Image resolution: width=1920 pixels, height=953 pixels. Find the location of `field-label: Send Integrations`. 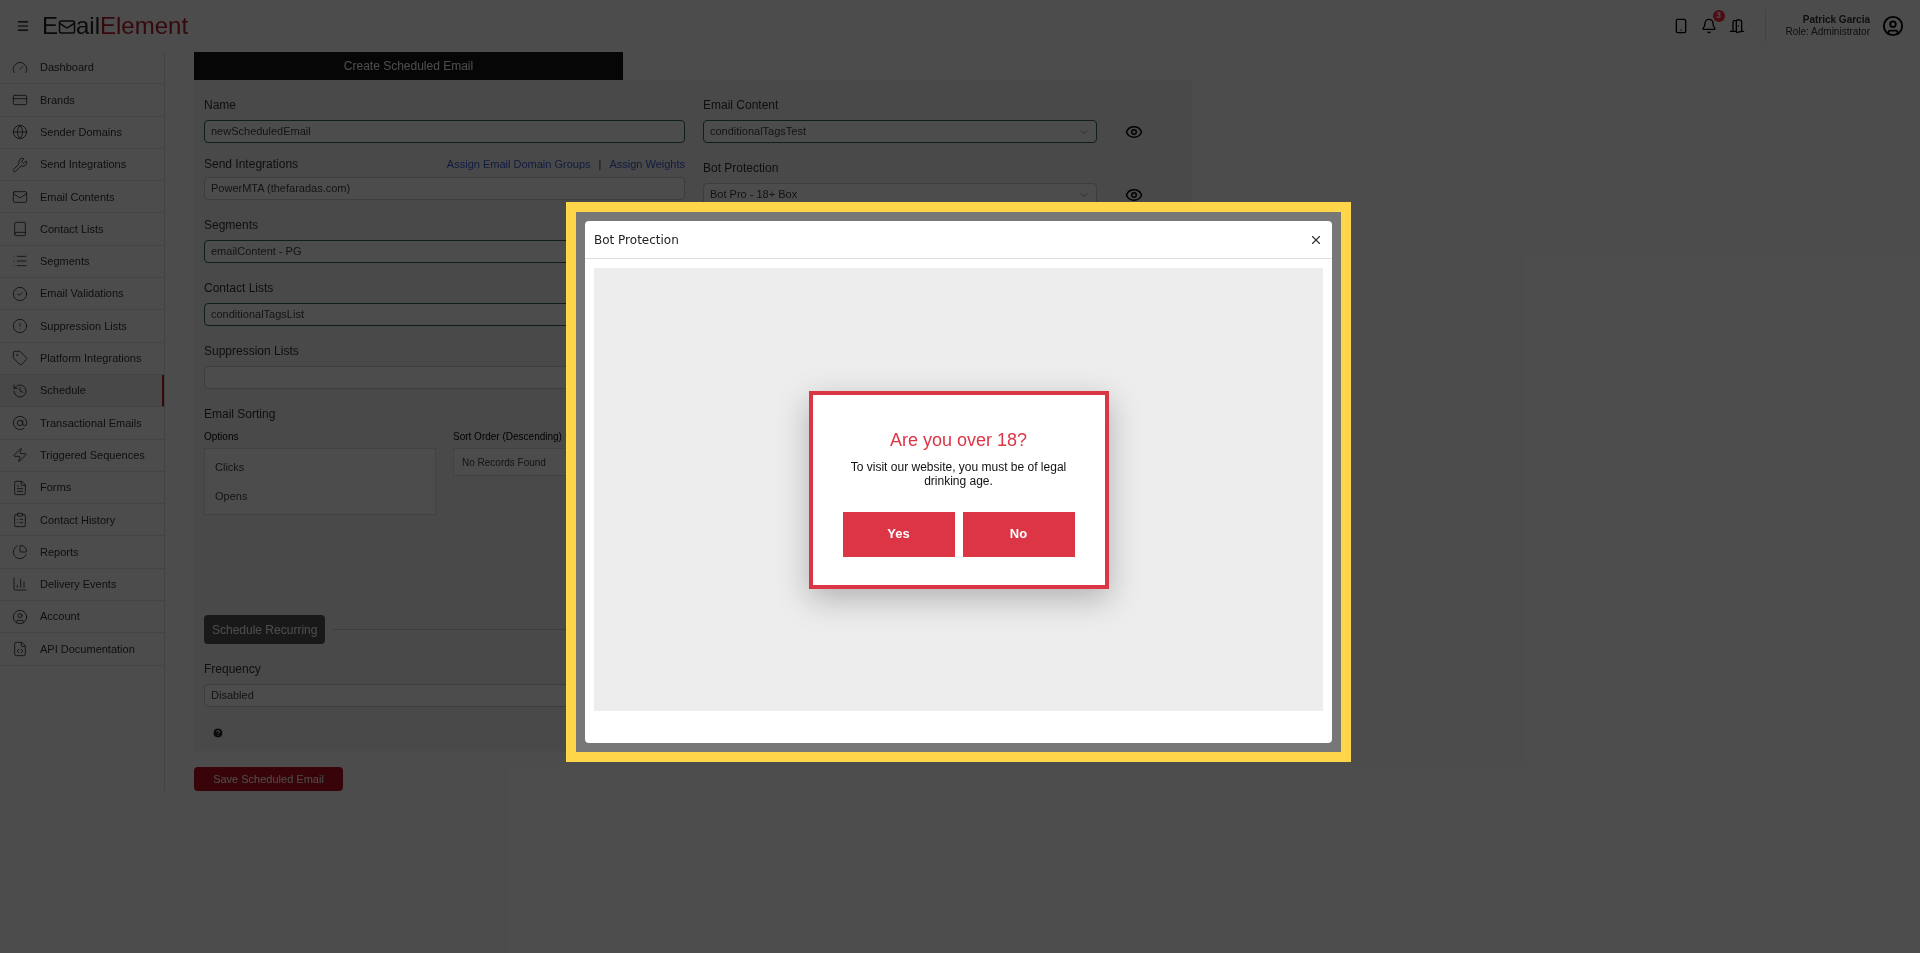

field-label: Send Integrations is located at coordinates (252, 164).